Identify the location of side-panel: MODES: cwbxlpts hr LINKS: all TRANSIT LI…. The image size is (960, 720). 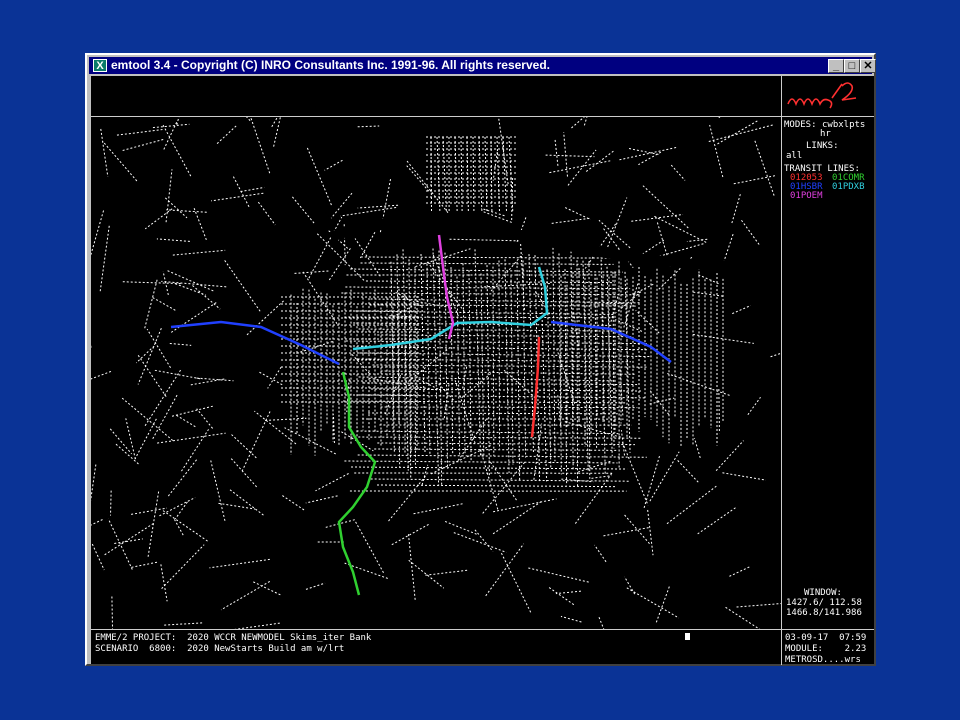
(827, 352).